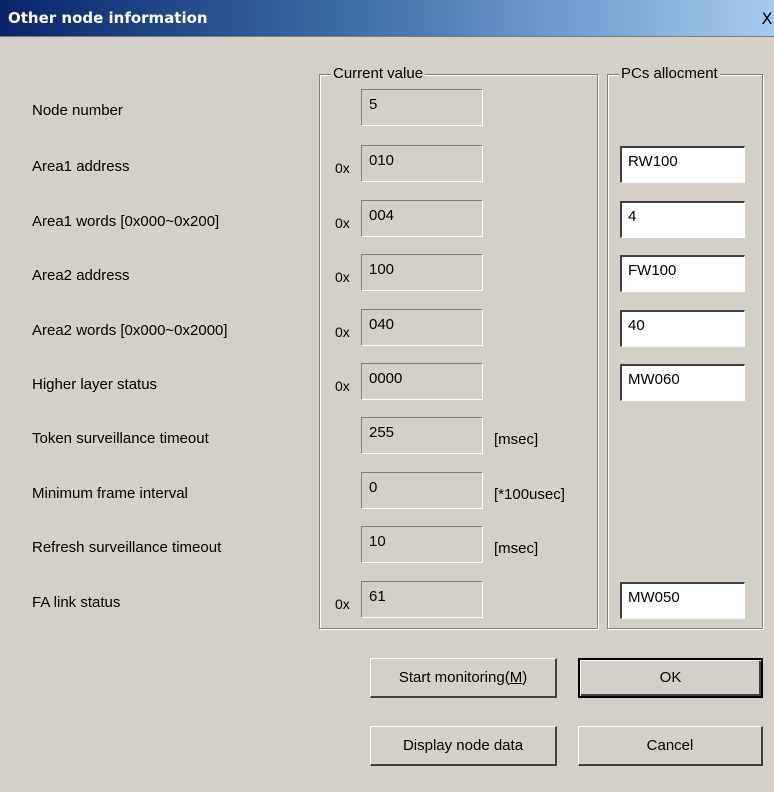 Image resolution: width=774 pixels, height=792 pixels. I want to click on ok-label: OK, so click(670, 677).